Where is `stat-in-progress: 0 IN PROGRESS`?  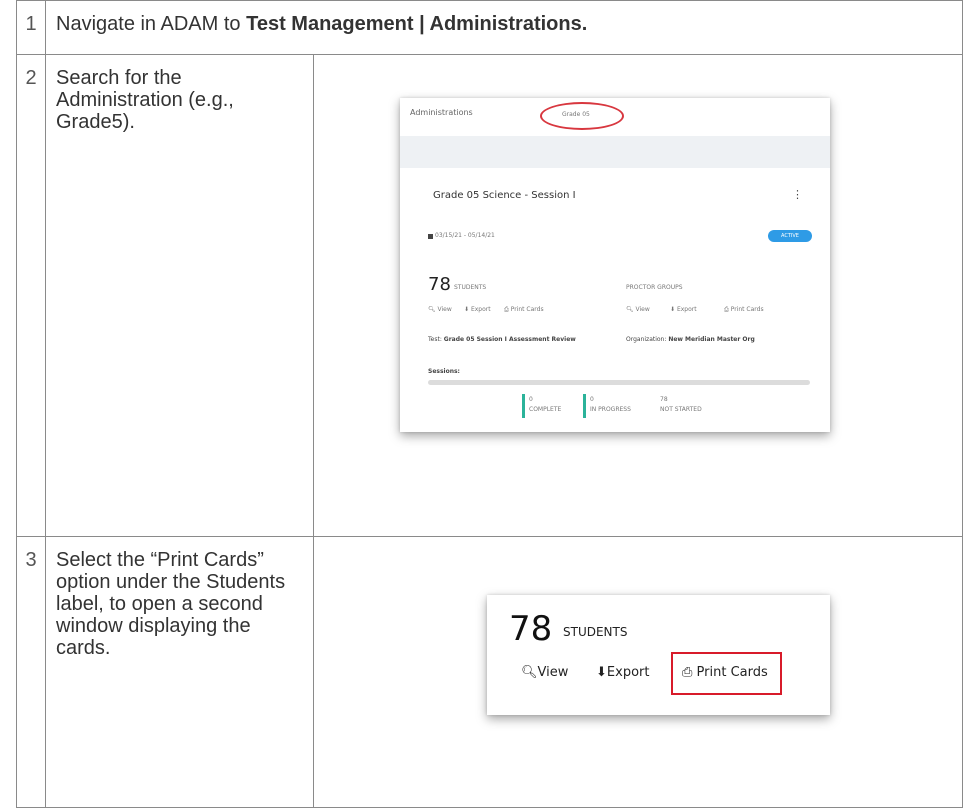
stat-in-progress: 0 IN PROGRESS is located at coordinates (615, 406).